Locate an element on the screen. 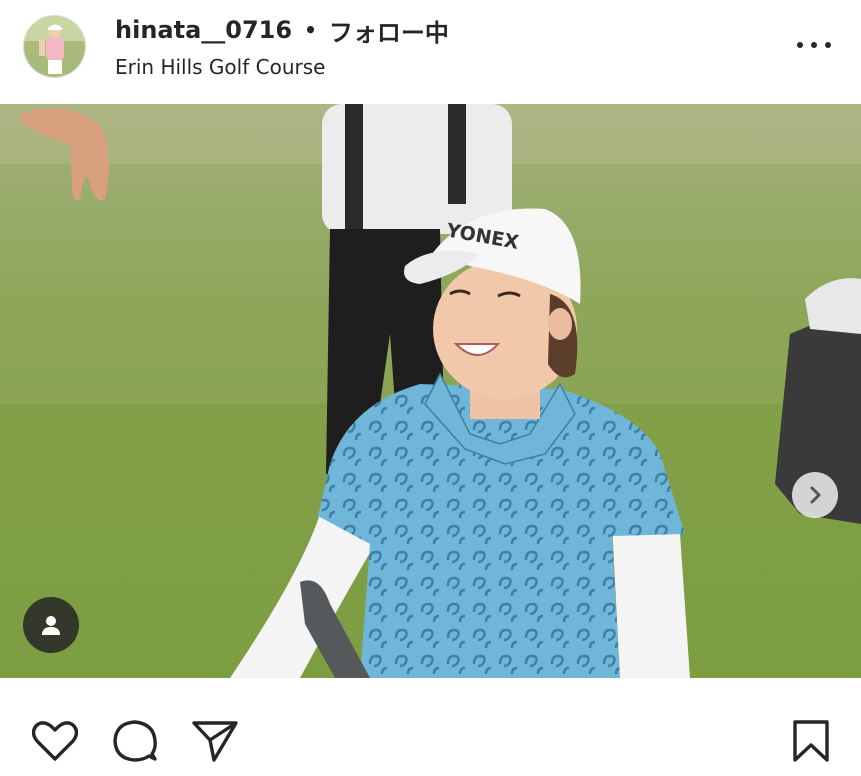  username-link: hinata__0716 is located at coordinates (203, 30).